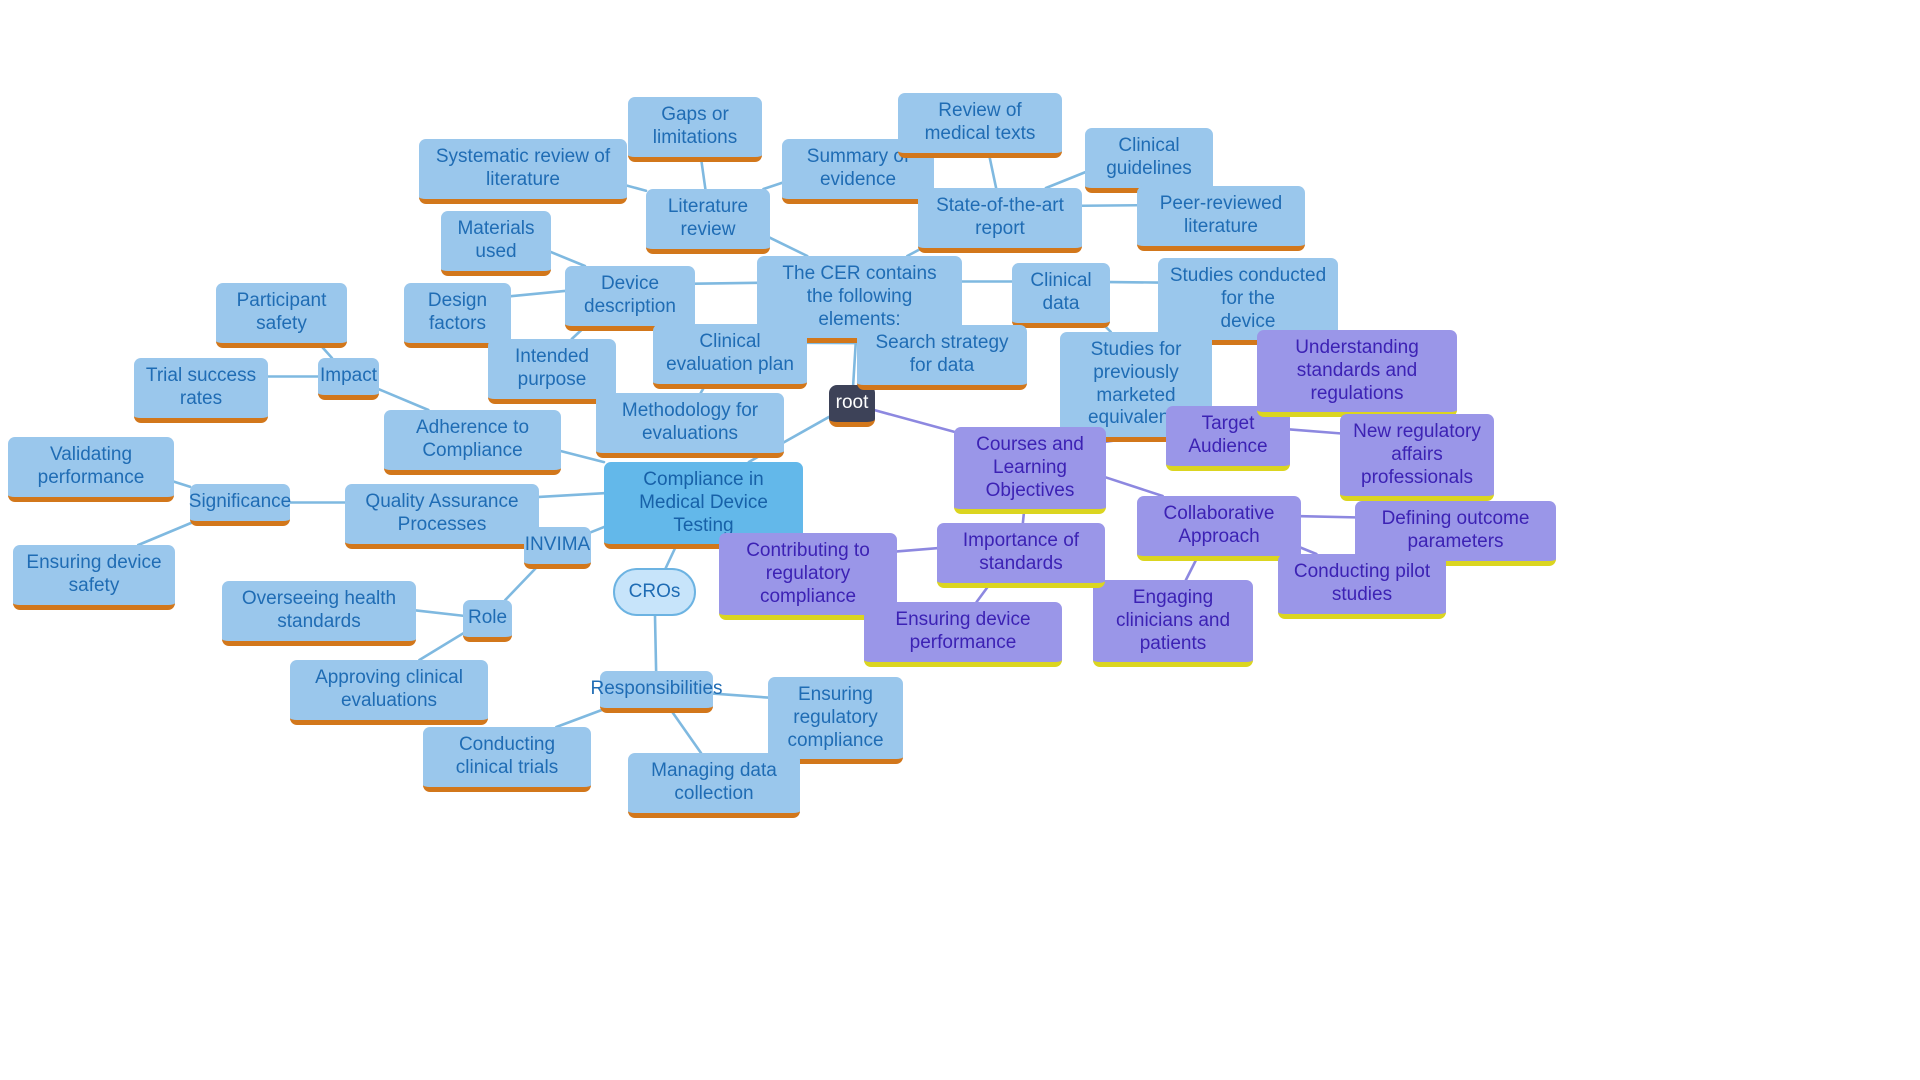  Describe the element at coordinates (695, 129) in the screenshot. I see `mindmap-node-gaps: Gaps or limitations` at that location.